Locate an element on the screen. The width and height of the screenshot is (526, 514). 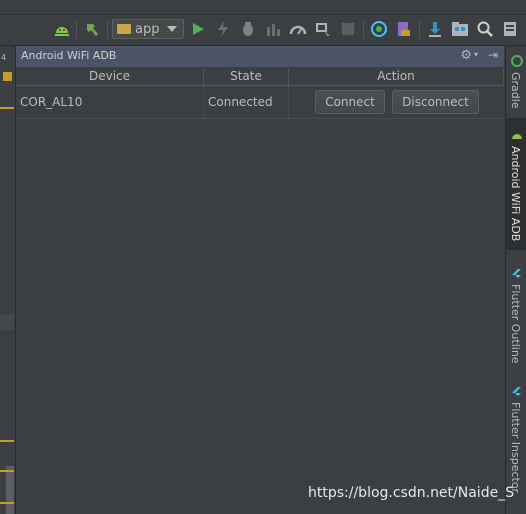
more-icon is located at coordinates (510, 29).